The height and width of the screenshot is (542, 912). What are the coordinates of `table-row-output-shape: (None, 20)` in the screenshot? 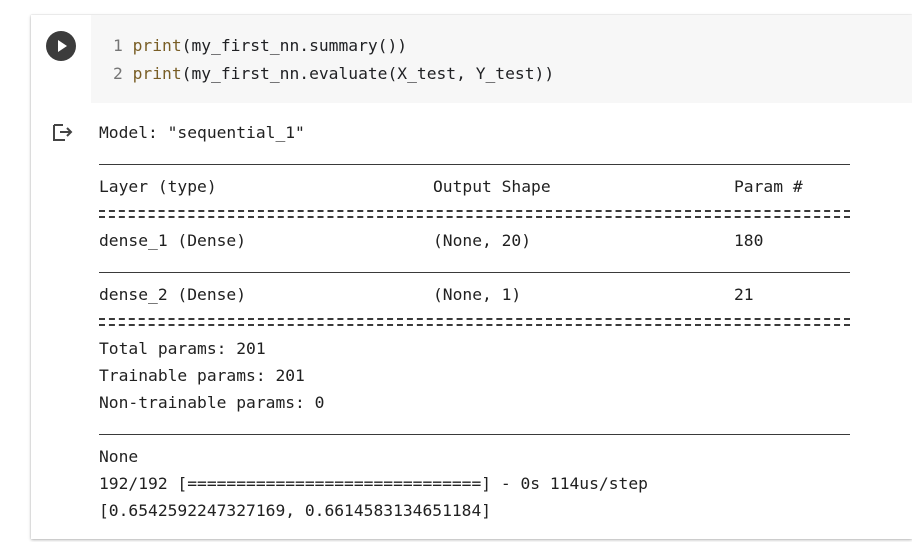 It's located at (482, 240).